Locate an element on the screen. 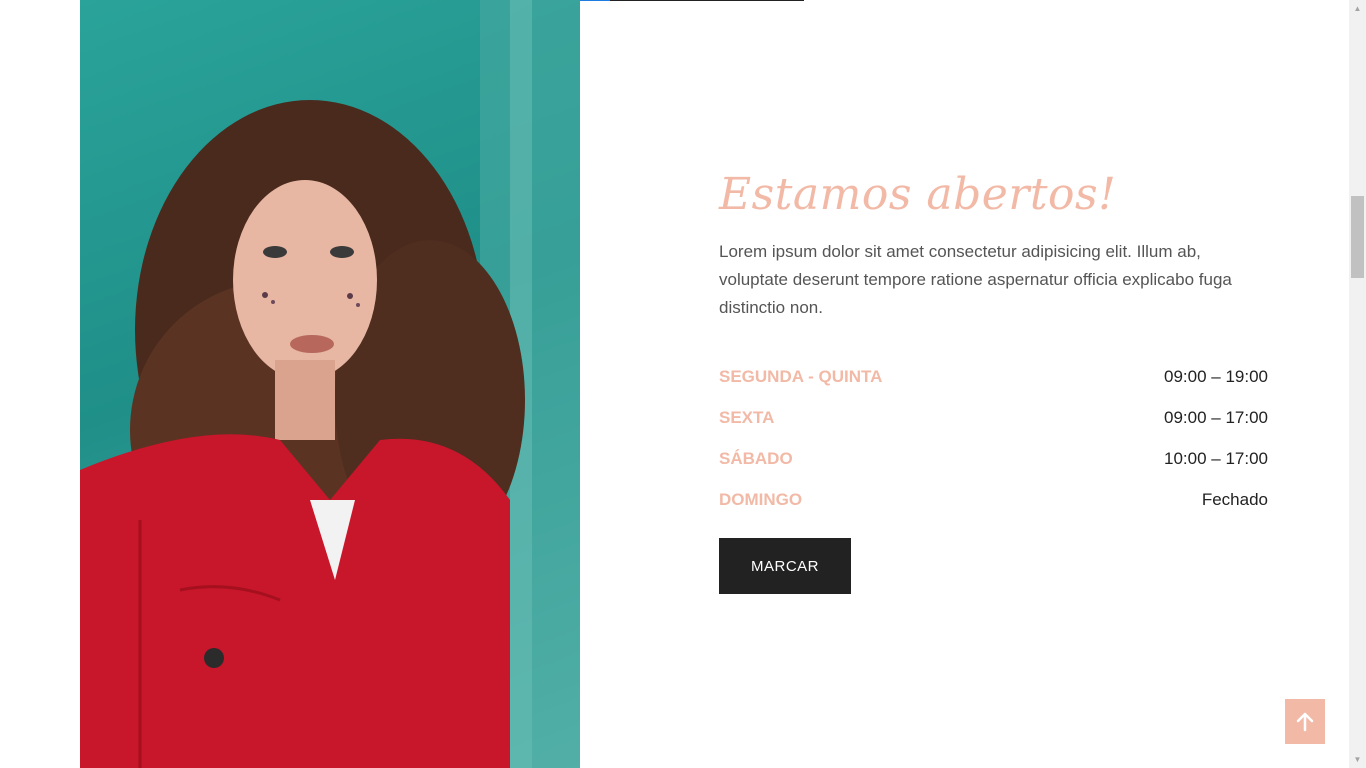 The width and height of the screenshot is (1366, 768). scrollbar-thumb is located at coordinates (1357, 237).